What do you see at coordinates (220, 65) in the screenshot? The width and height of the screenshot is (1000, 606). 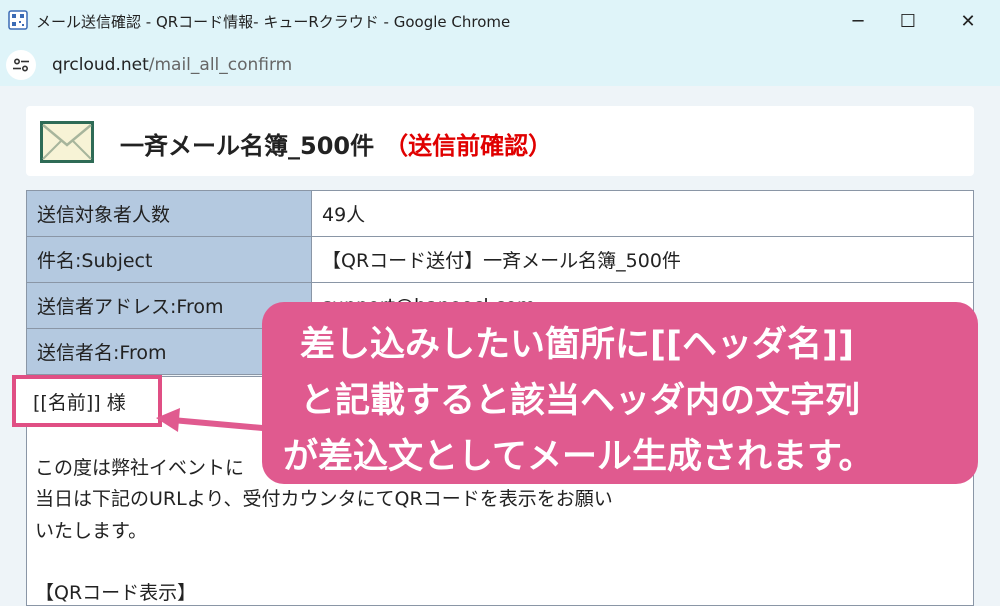 I see `url-path: /mail_all_confirm` at bounding box center [220, 65].